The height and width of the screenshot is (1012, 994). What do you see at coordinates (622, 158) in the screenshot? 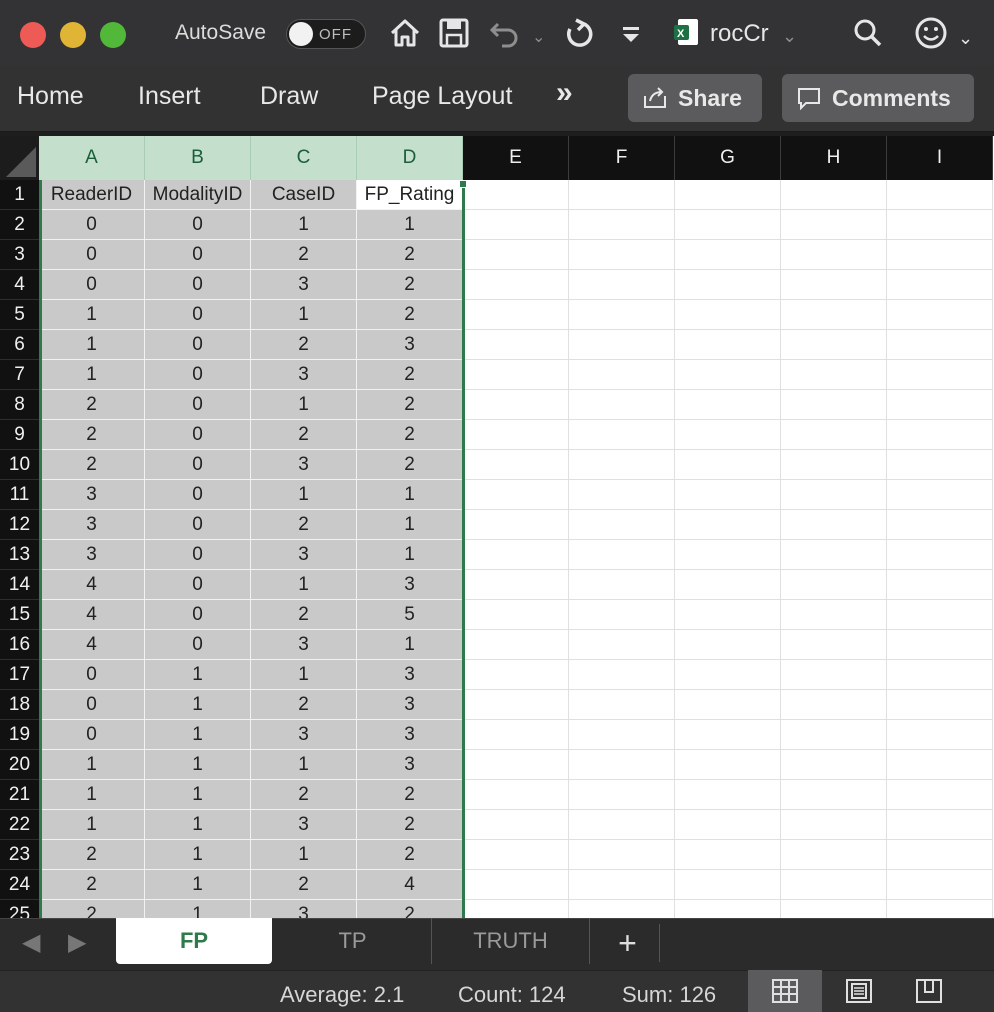
I see `column-header-f: F` at bounding box center [622, 158].